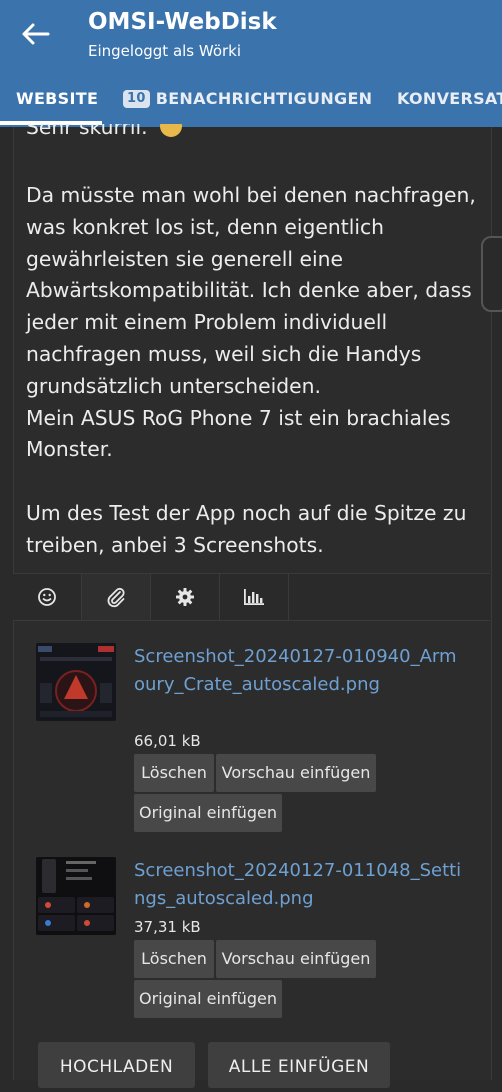 The height and width of the screenshot is (1092, 502). I want to click on gear-icon, so click(185, 597).